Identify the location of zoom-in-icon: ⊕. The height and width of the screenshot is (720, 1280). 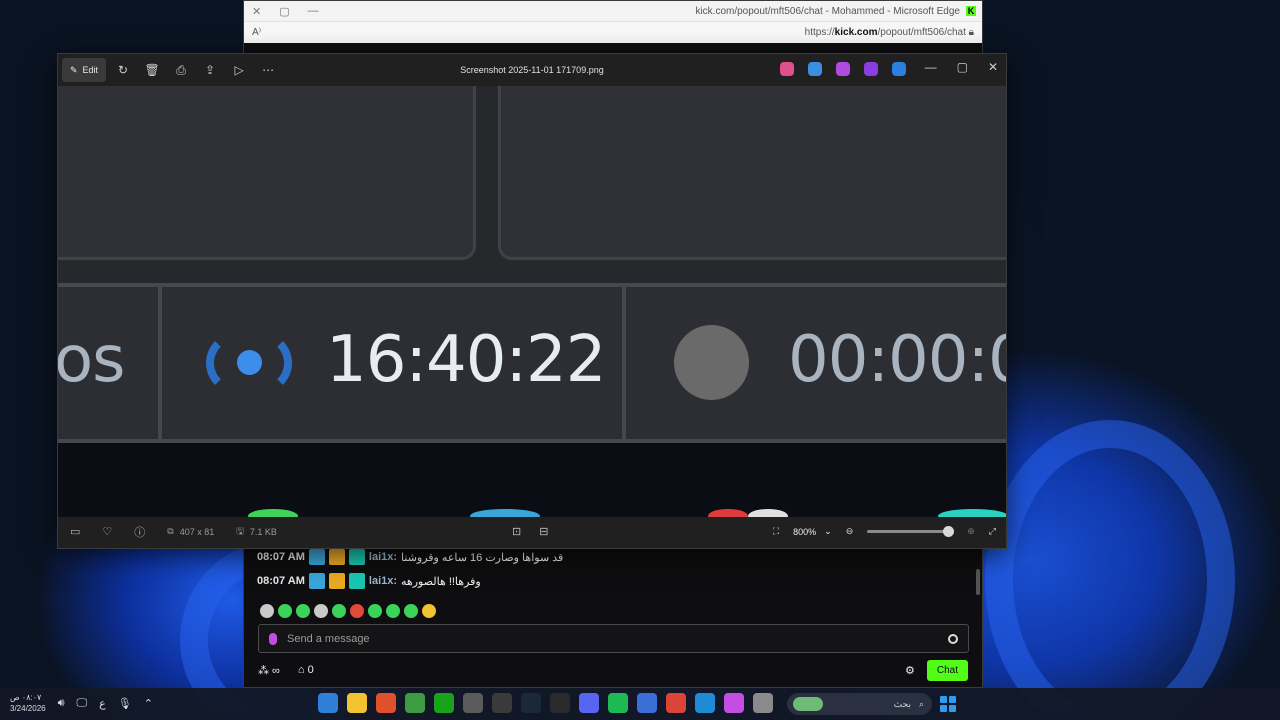
(971, 531).